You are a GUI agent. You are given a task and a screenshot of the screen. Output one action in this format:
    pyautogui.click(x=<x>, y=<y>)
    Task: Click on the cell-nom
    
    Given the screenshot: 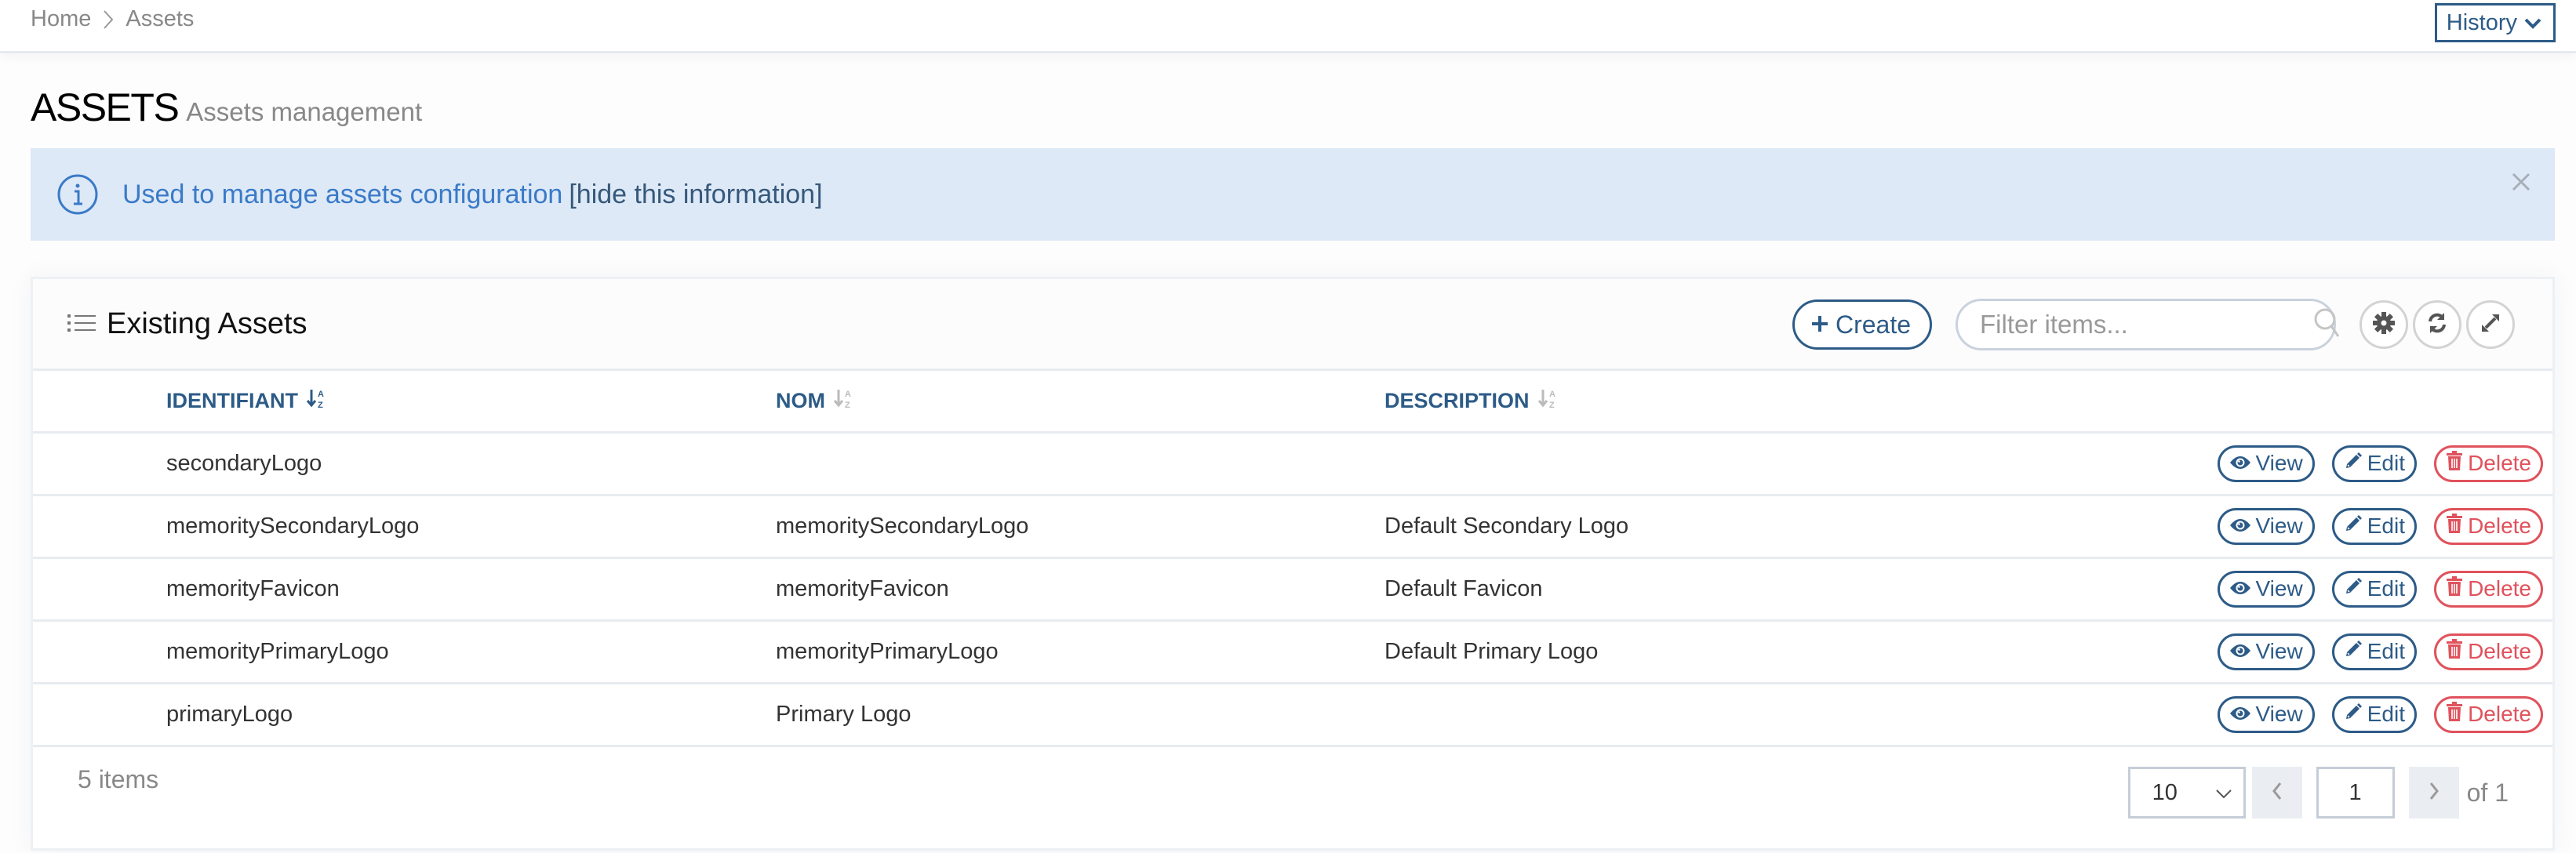 What is the action you would take?
    pyautogui.click(x=1080, y=464)
    